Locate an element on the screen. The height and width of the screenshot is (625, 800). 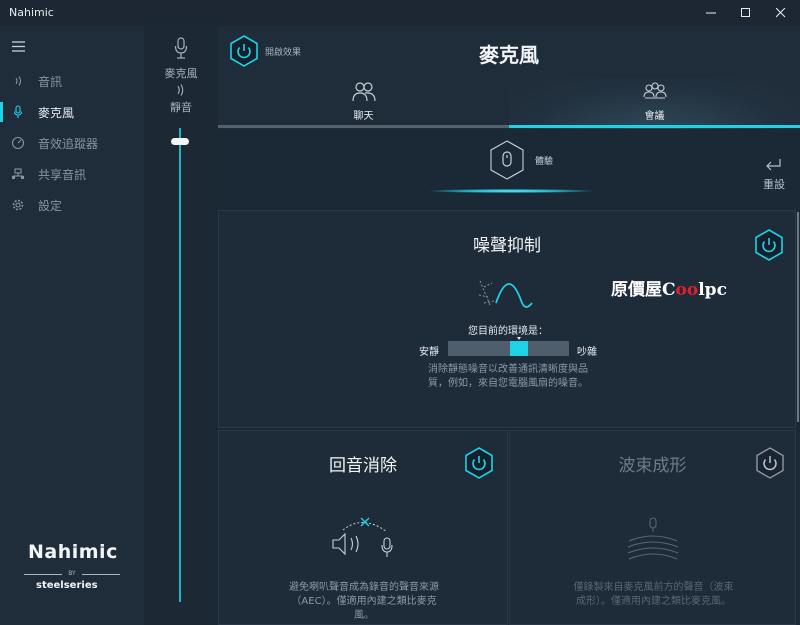
sidebar-item-sound: 音訊 is located at coordinates (72, 81).